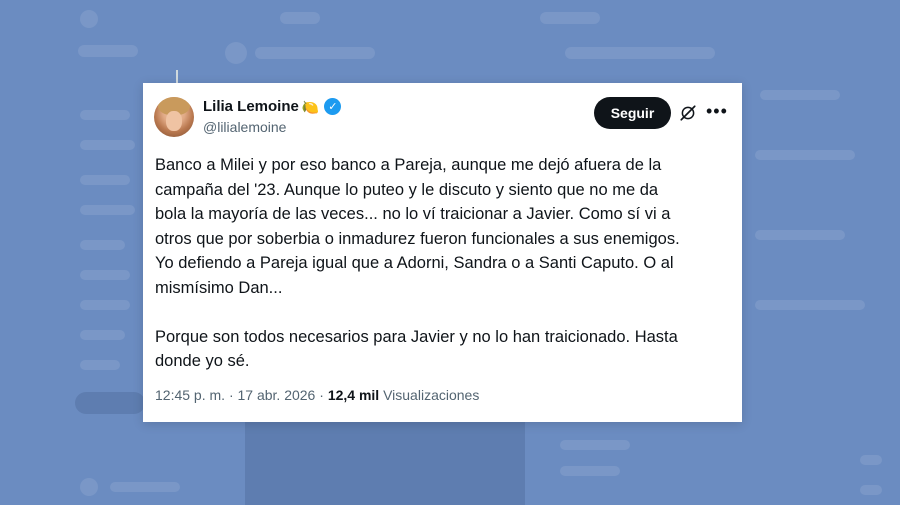  I want to click on verified-badge-icon: ✓, so click(333, 106).